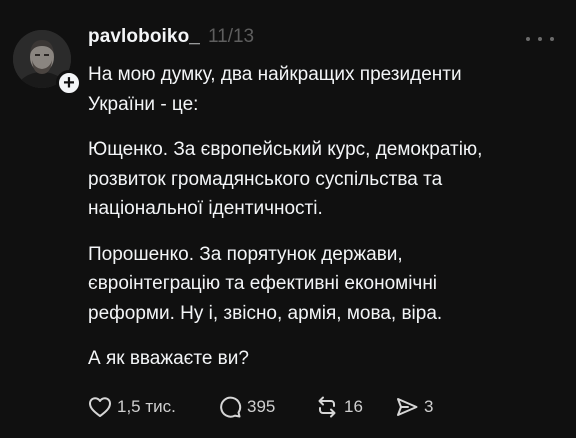  What do you see at coordinates (407, 407) in the screenshot?
I see `share-icon` at bounding box center [407, 407].